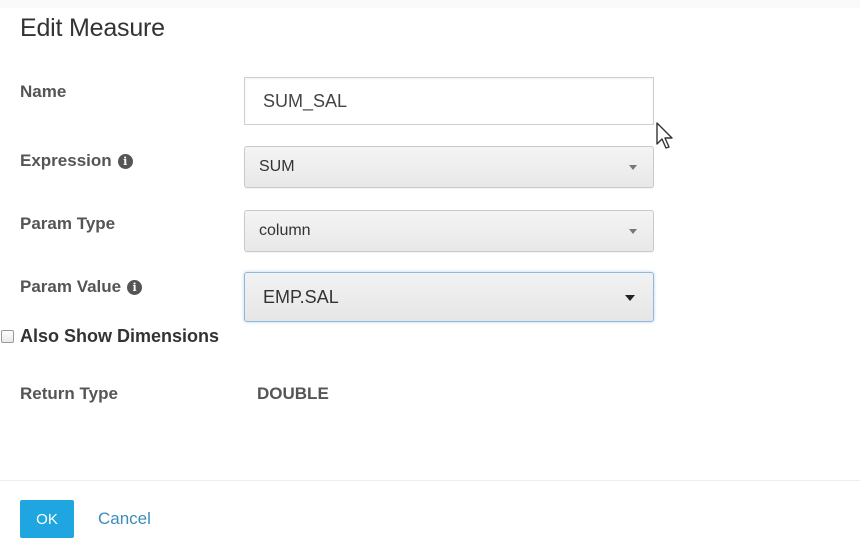 The image size is (860, 556). I want to click on expression-label: Expression i, so click(76, 161).